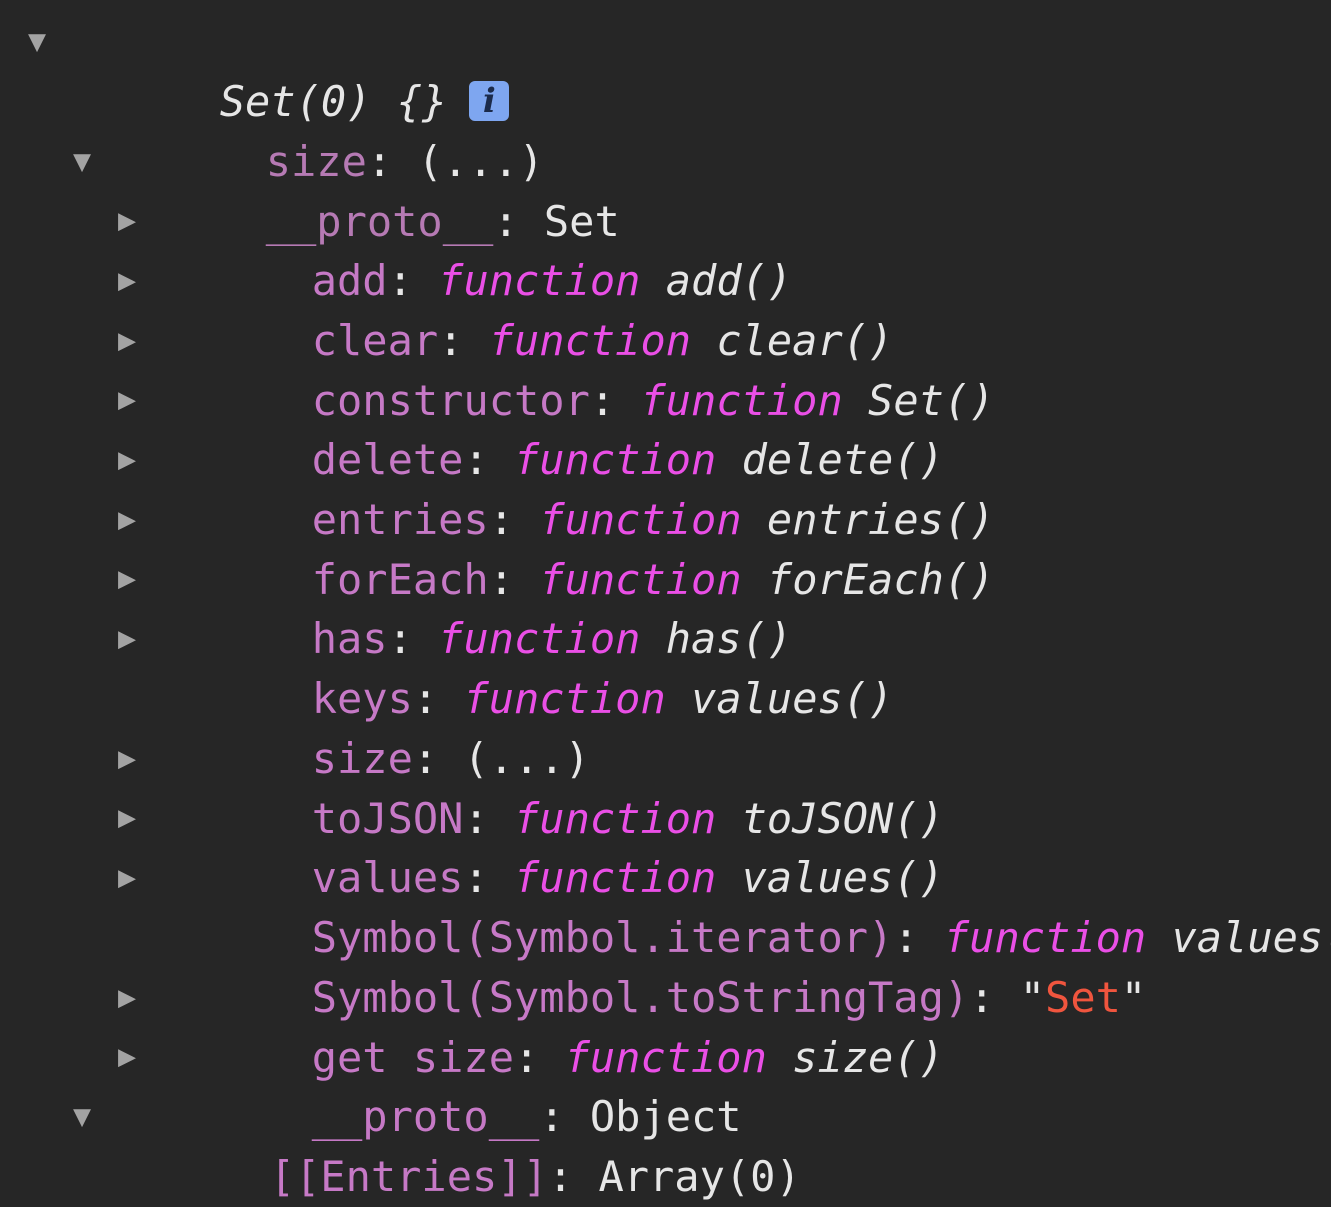 The image size is (1331, 1207). What do you see at coordinates (868, 1057) in the screenshot?
I see `function-name: size()` at bounding box center [868, 1057].